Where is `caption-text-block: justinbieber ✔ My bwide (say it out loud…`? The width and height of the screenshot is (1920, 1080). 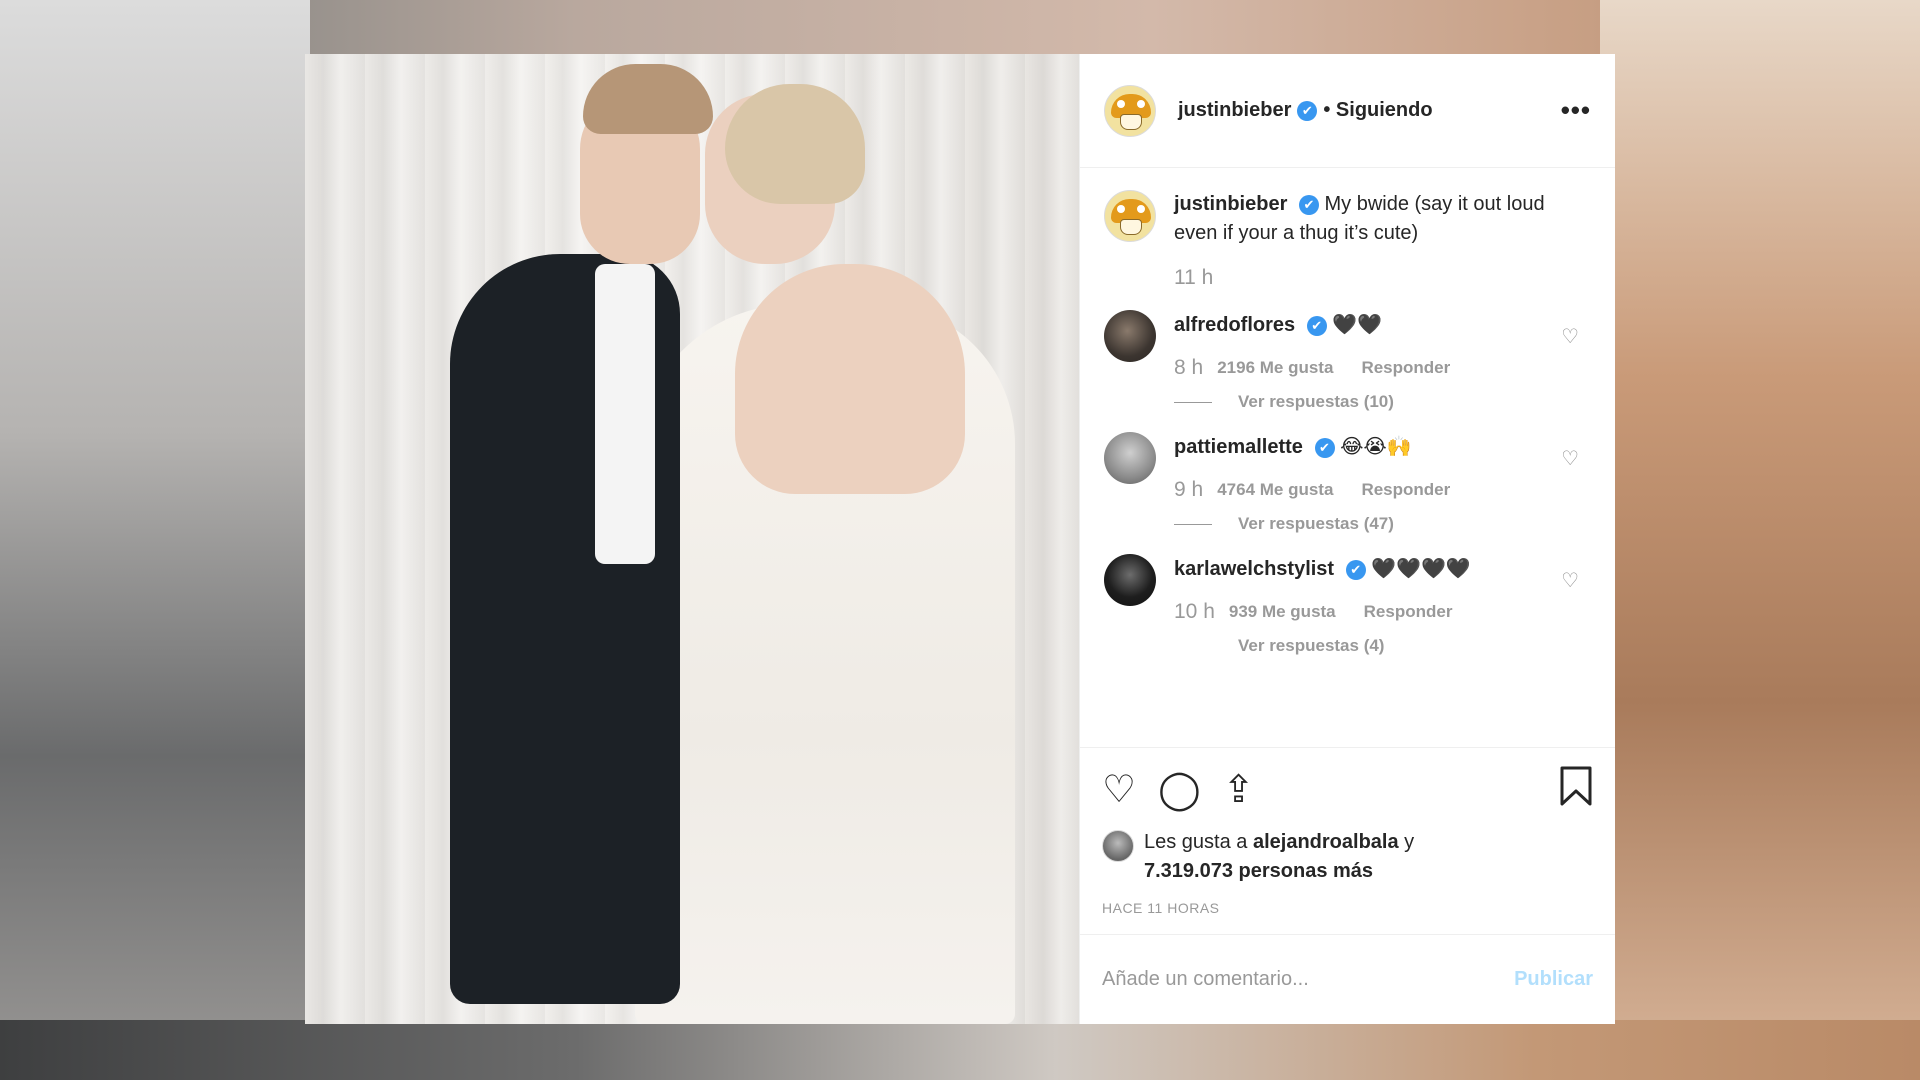
caption-text-block: justinbieber ✔ My bwide (say it out loud… is located at coordinates (1382, 219).